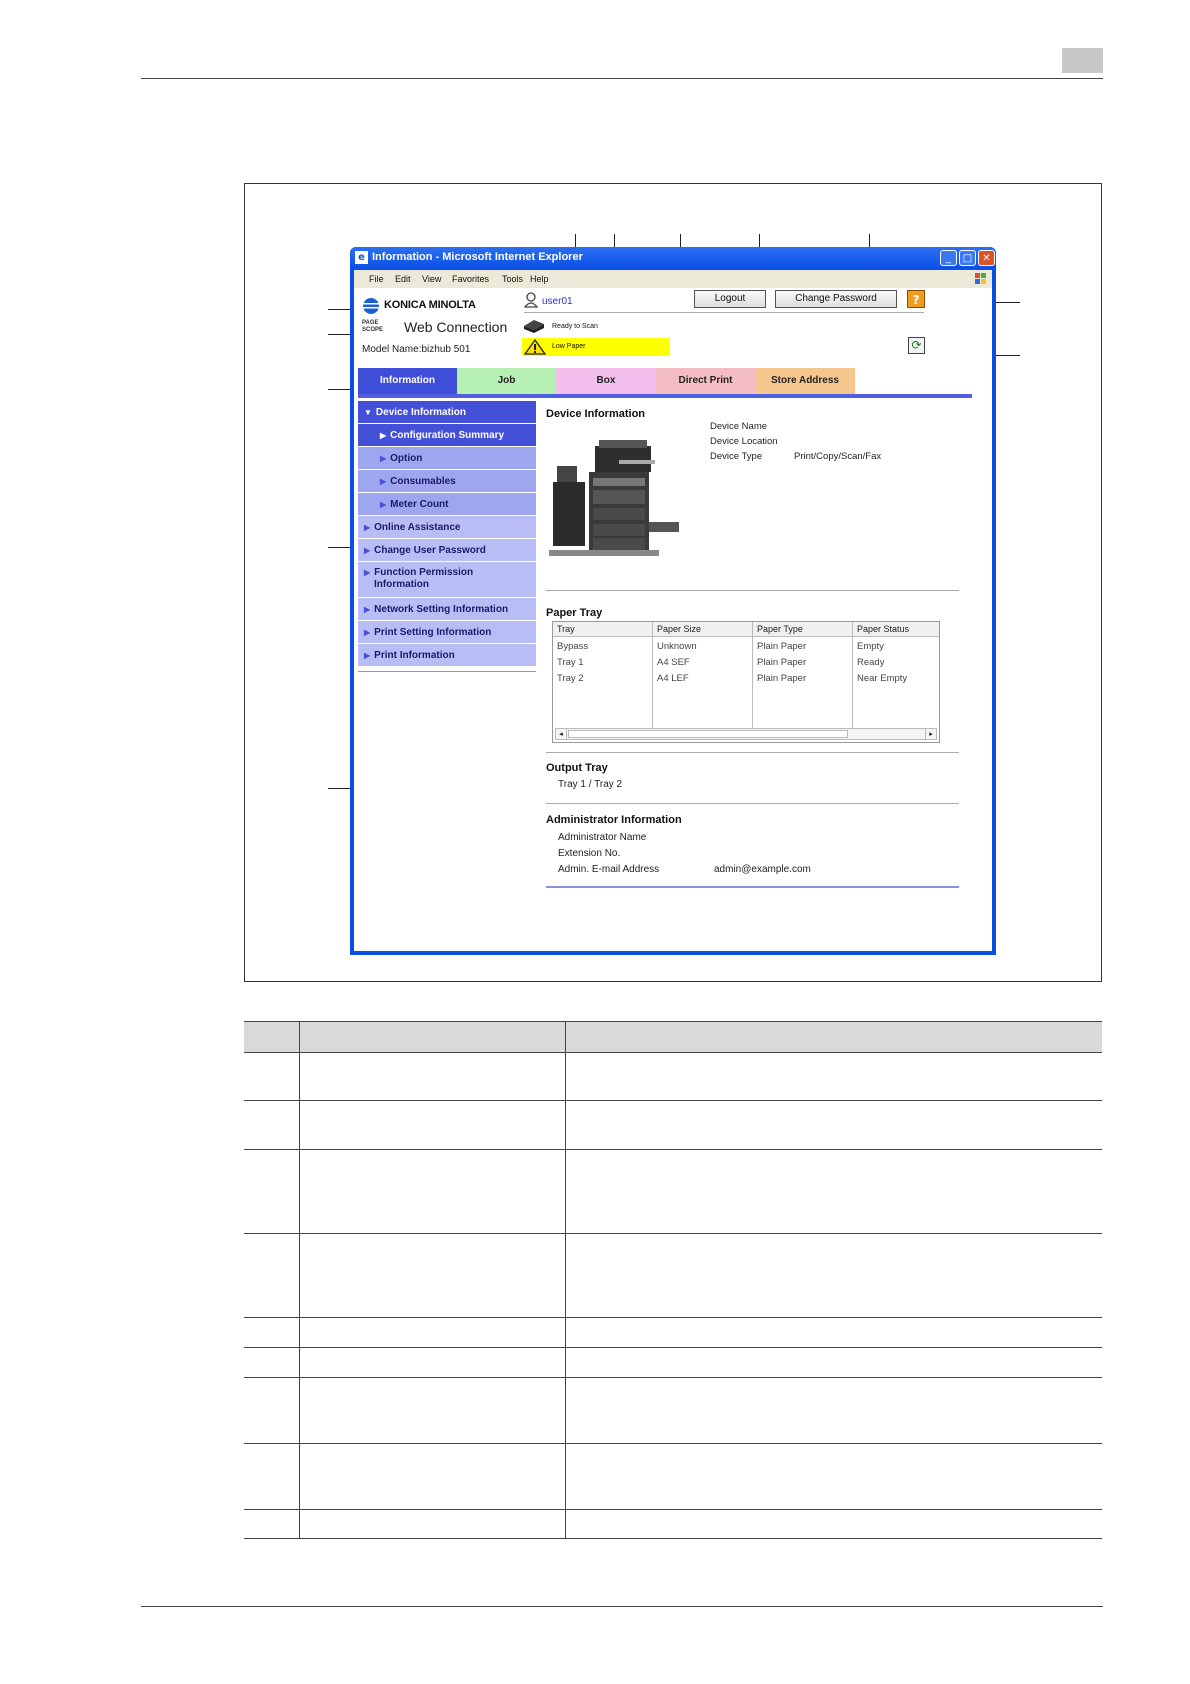 This screenshot has height=1684, width=1190. Describe the element at coordinates (606, 381) in the screenshot. I see `tab-box: Box` at that location.